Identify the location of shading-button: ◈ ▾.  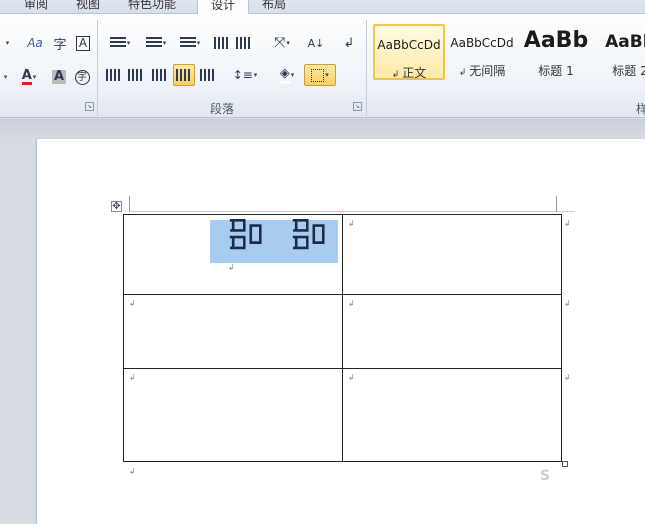
(287, 75).